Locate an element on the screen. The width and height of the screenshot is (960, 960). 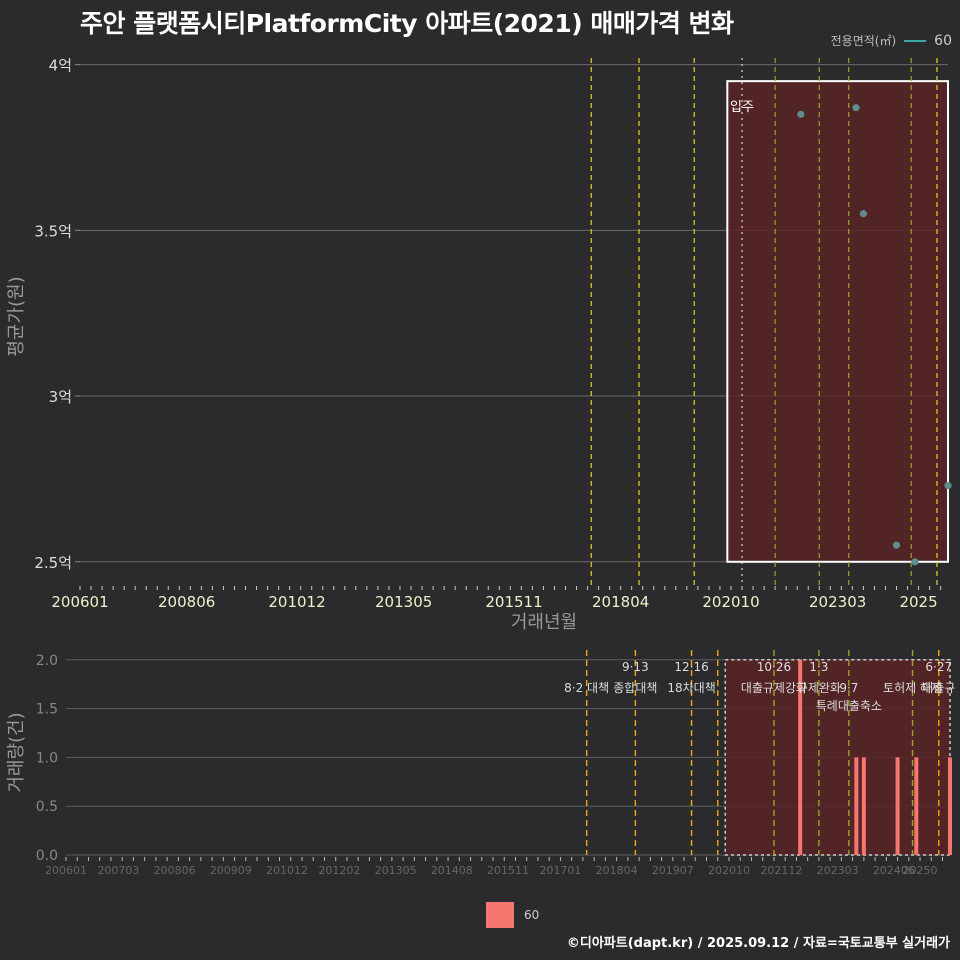
x-tick-label: 201907 is located at coordinates (673, 870).